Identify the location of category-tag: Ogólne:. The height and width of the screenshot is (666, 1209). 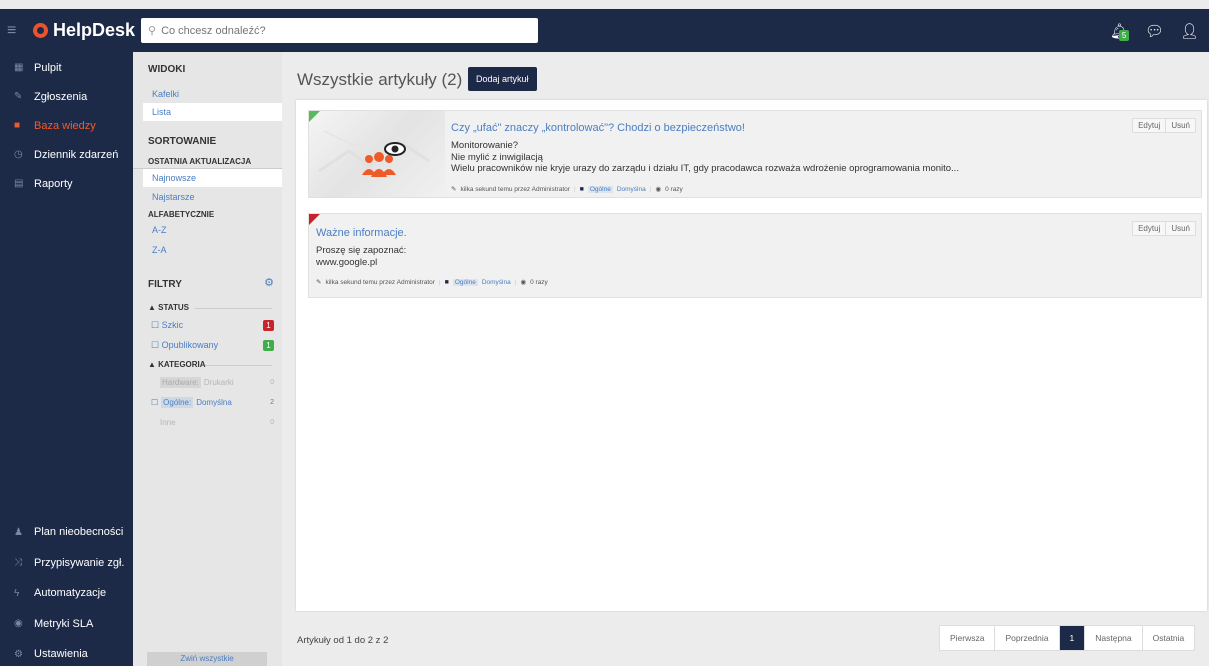
(177, 402).